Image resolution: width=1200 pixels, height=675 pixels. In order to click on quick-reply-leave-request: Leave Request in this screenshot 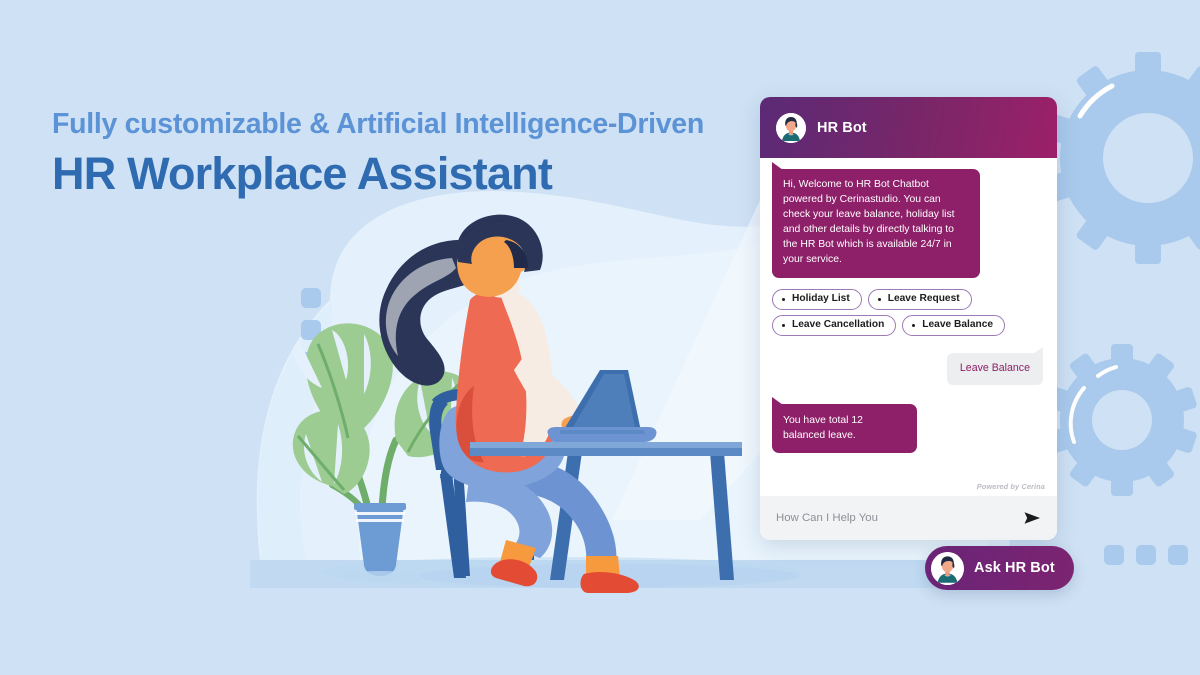, I will do `click(919, 299)`.